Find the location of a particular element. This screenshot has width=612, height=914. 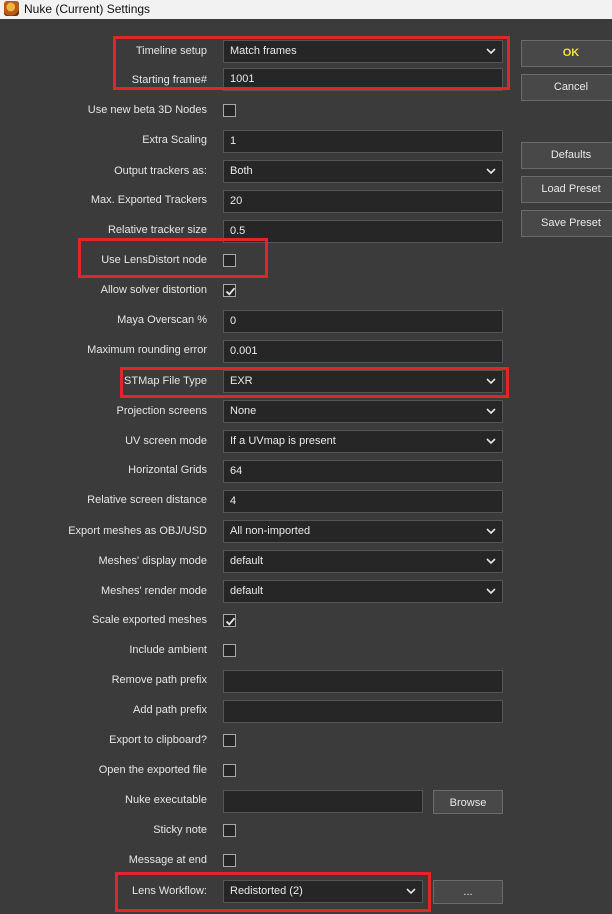

stmap-type-dropdown: EXR is located at coordinates (363, 381).